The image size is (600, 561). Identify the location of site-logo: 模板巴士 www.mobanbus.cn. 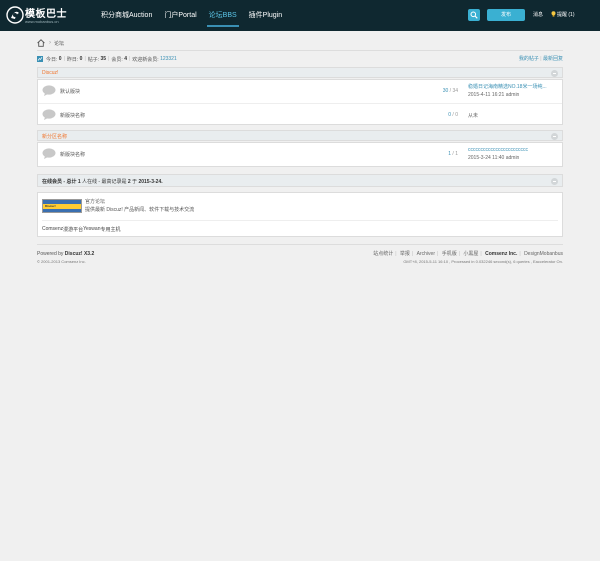
(39, 16).